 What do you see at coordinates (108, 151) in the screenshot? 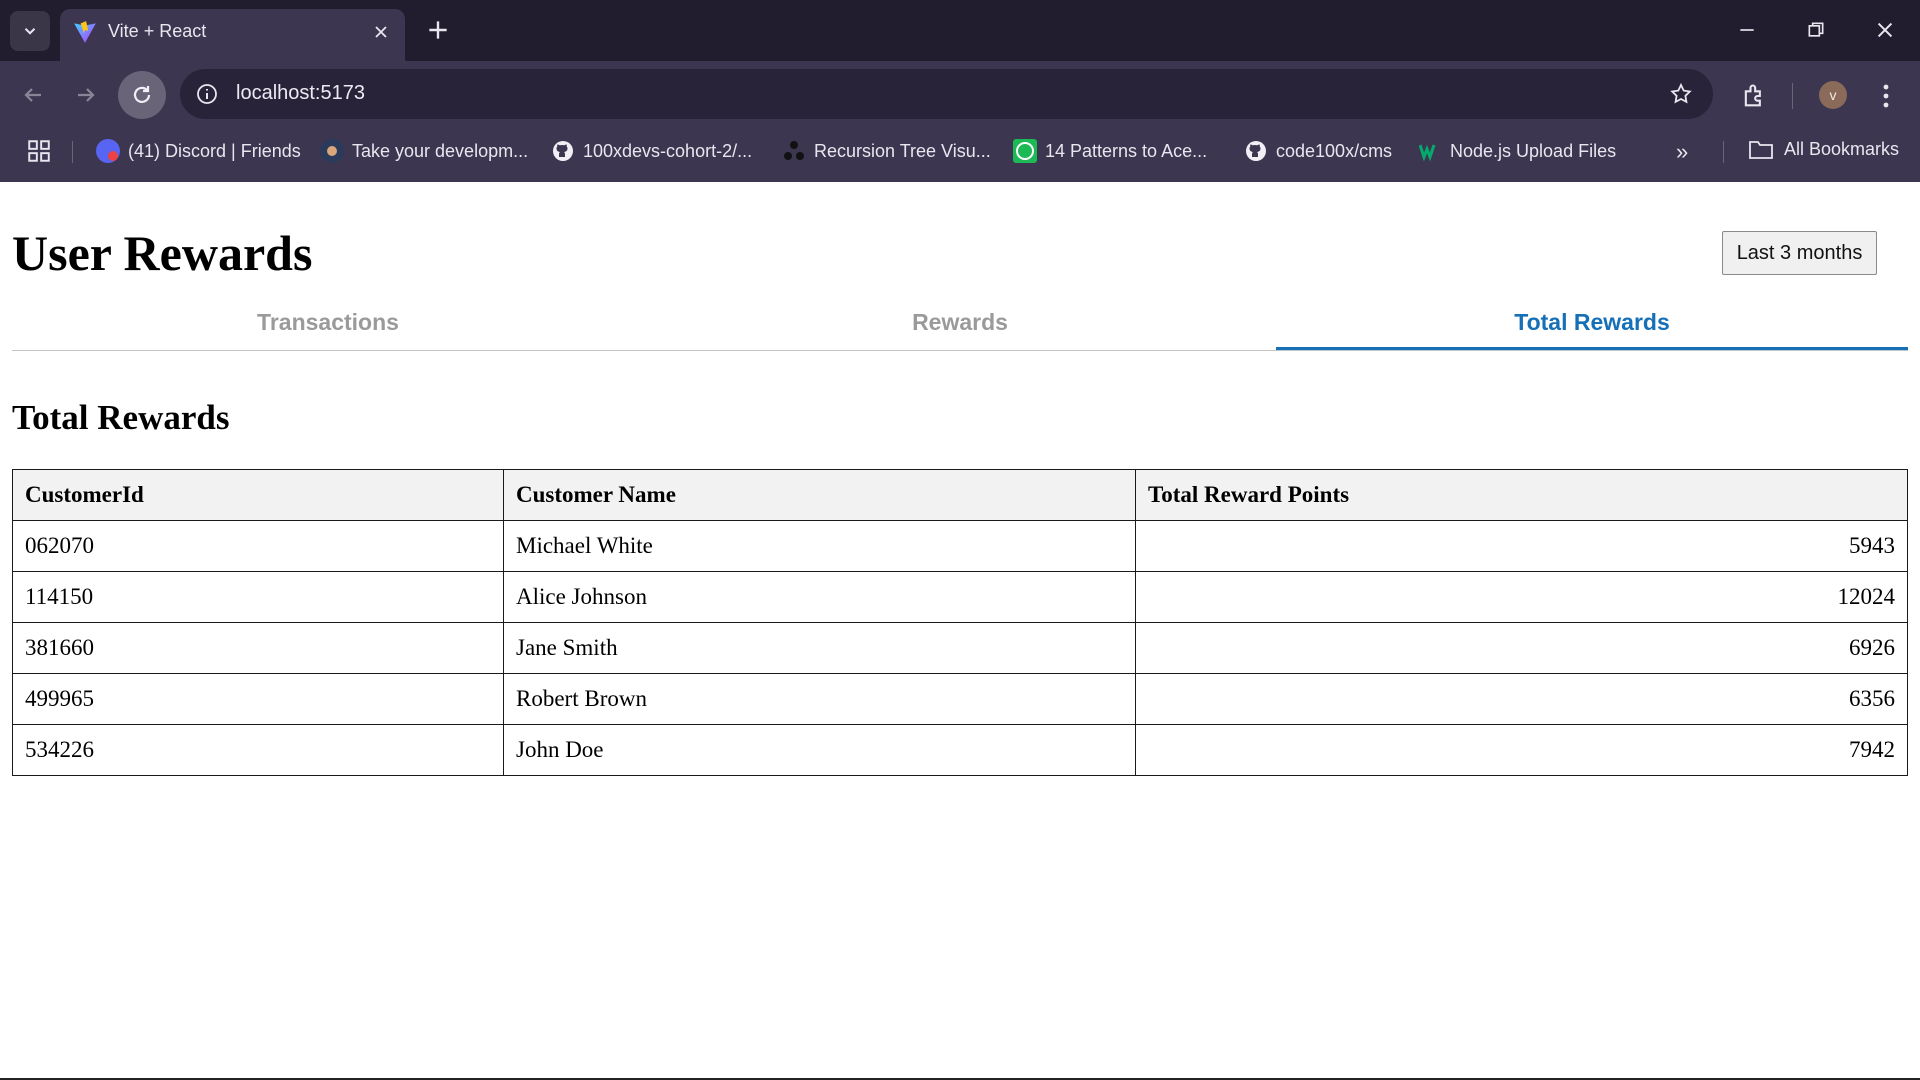
I see `discord-icon` at bounding box center [108, 151].